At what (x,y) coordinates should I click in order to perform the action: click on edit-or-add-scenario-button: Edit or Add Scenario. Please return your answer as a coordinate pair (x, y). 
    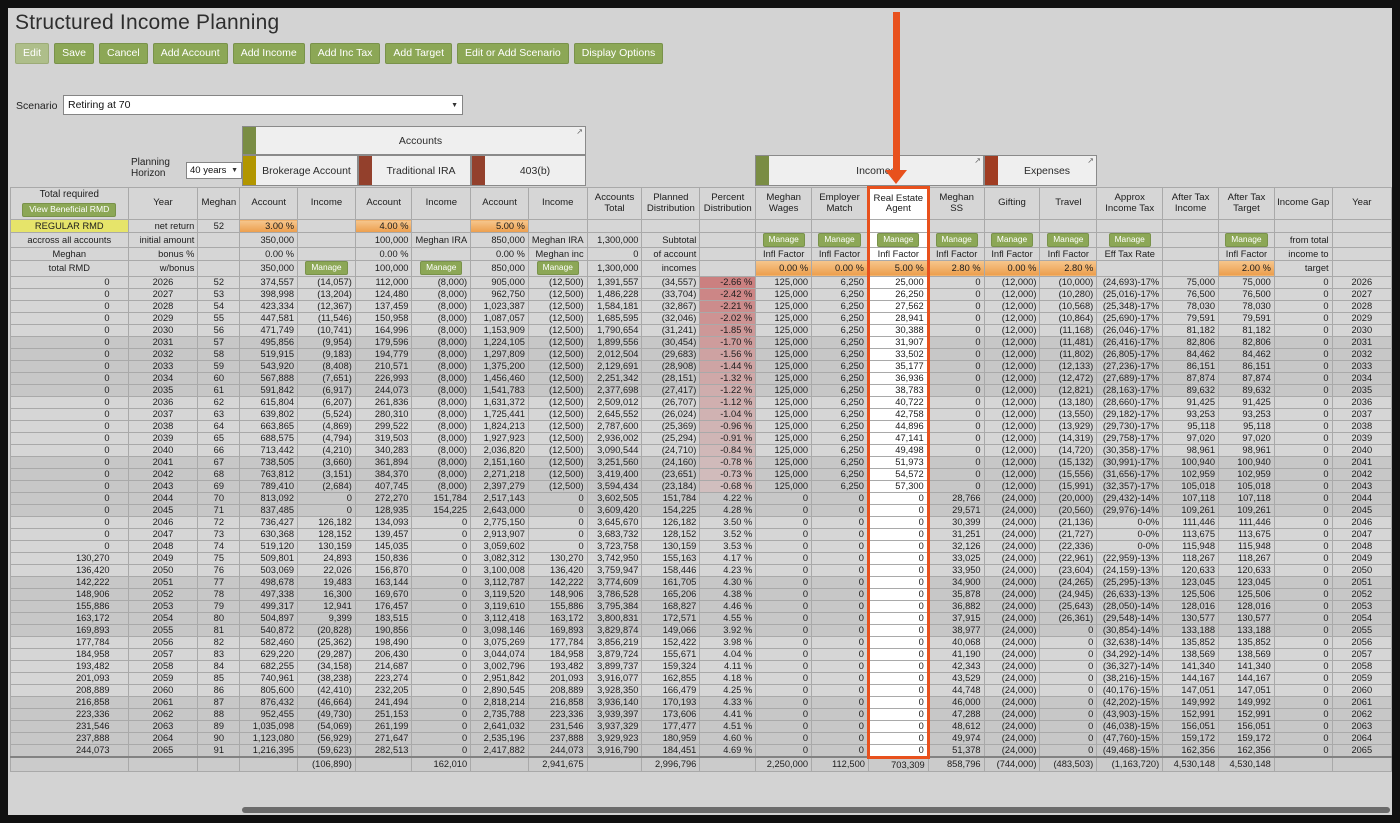
    Looking at the image, I should click on (513, 53).